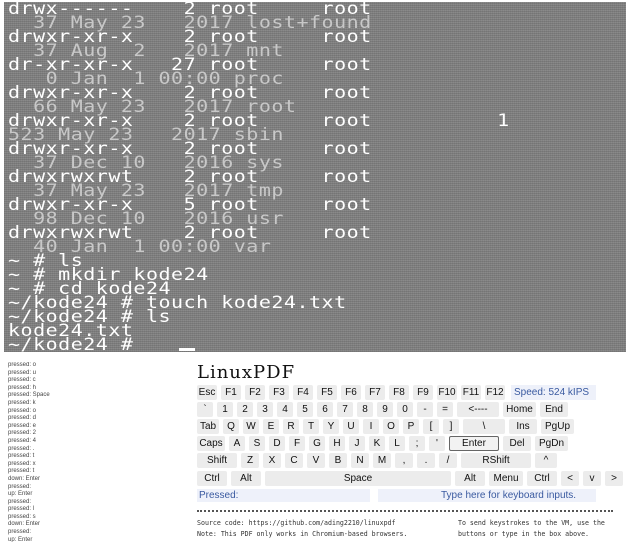 The image size is (630, 550). Describe the element at coordinates (345, 409) in the screenshot. I see `key-7-button: 7` at that location.